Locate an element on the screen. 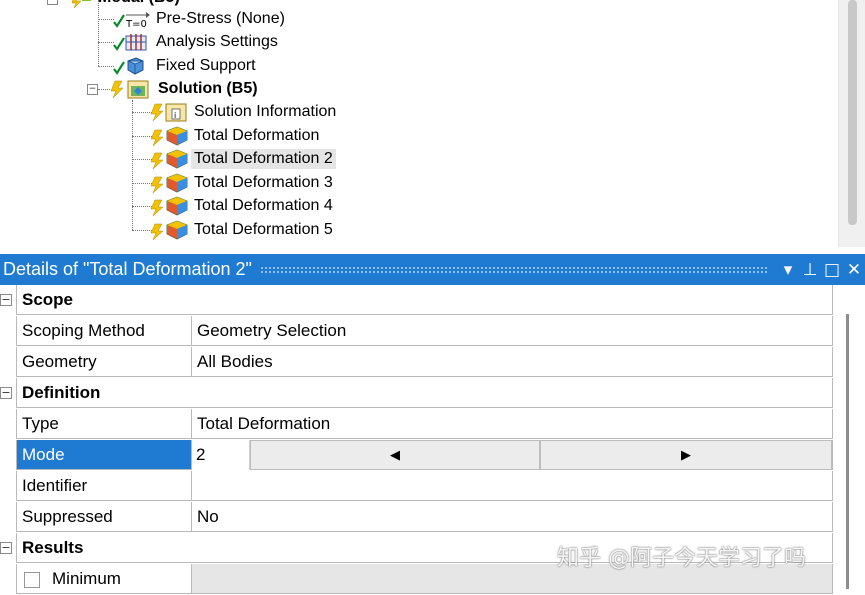 Image resolution: width=865 pixels, height=595 pixels. mode-next-button: ▶ is located at coordinates (686, 455).